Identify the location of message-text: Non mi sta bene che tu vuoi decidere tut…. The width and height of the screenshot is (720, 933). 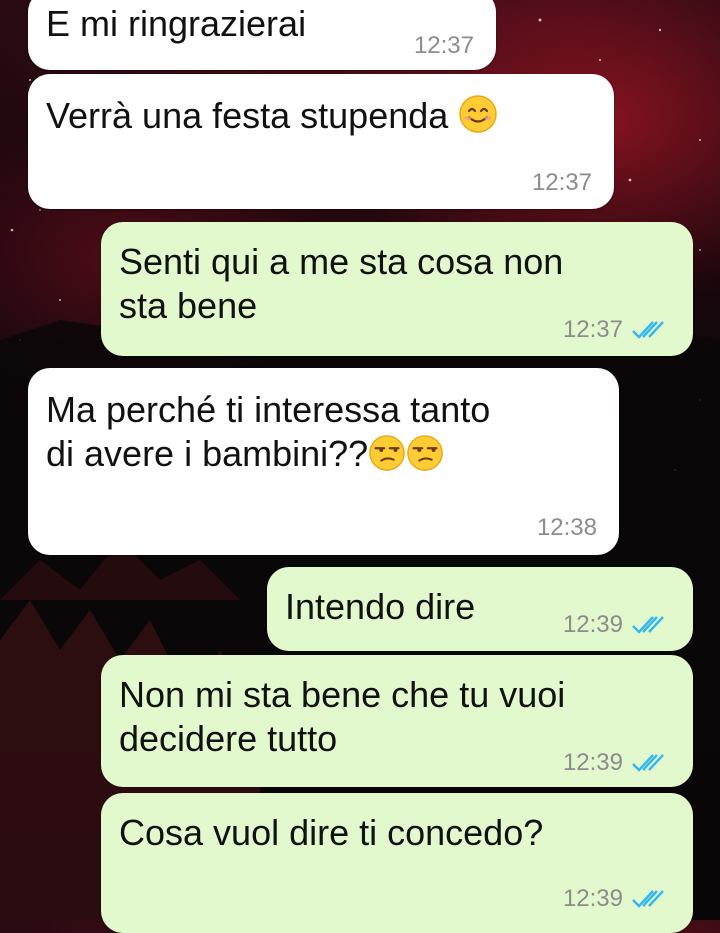
(397, 717).